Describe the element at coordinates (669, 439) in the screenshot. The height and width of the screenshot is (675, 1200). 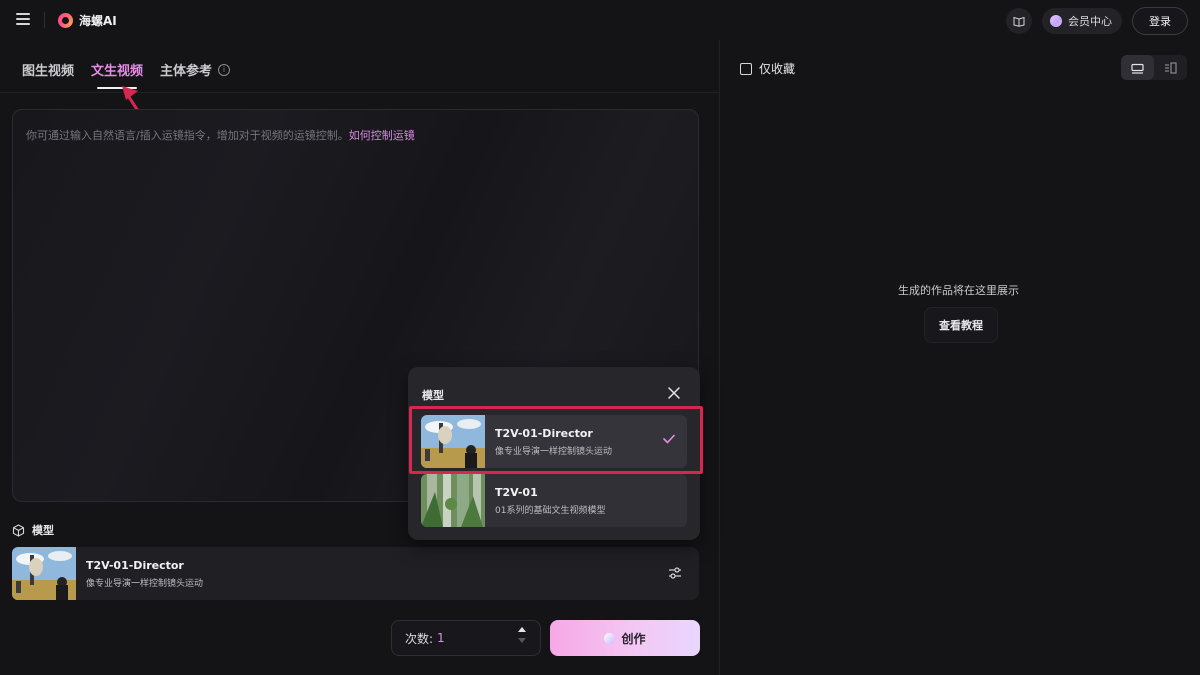
I see `check-icon` at that location.